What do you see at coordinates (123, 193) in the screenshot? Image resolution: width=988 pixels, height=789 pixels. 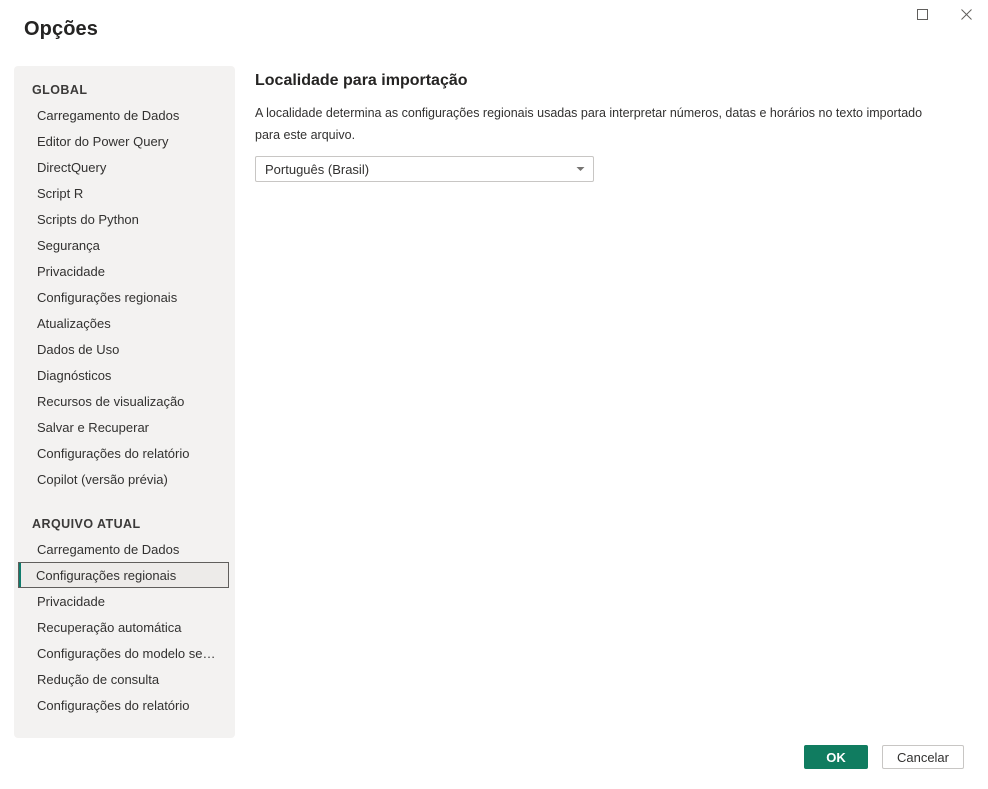 I see `sidebar-item-script-r: Script R` at bounding box center [123, 193].